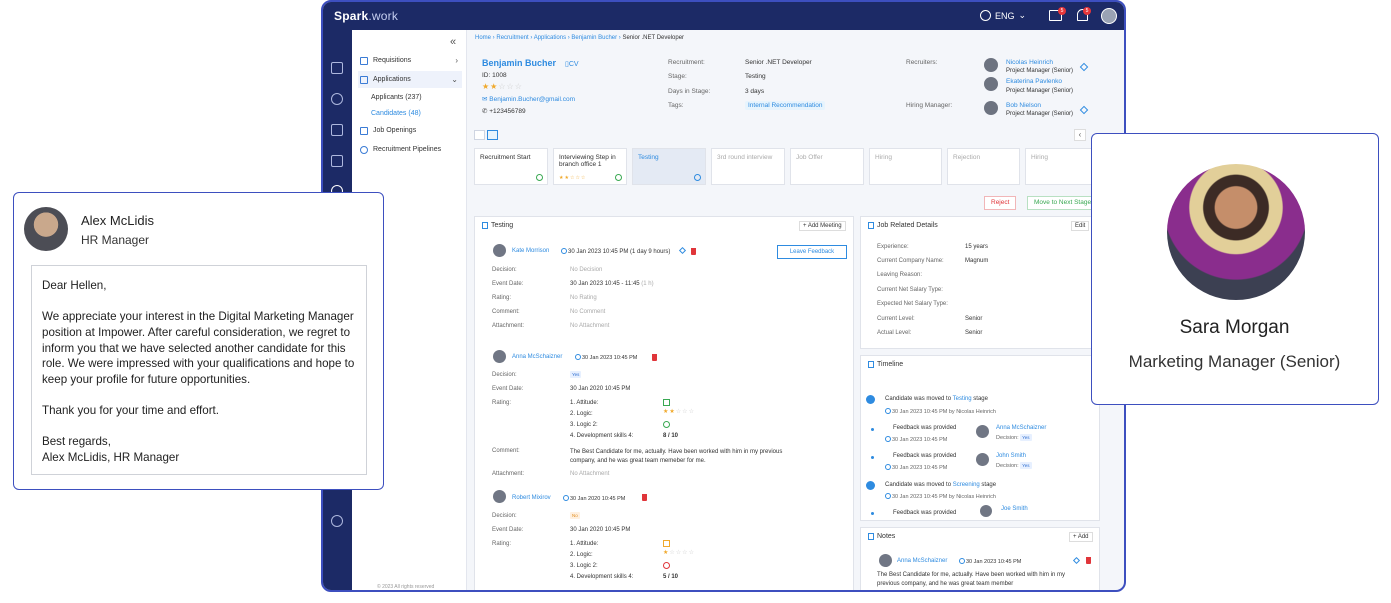  What do you see at coordinates (531, 498) in the screenshot?
I see `reviewer-name: Robert Mixirov` at bounding box center [531, 498].